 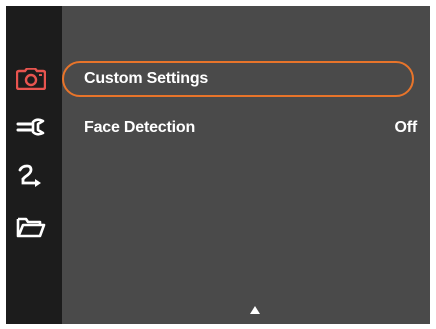 What do you see at coordinates (31, 227) in the screenshot?
I see `folder-icon` at bounding box center [31, 227].